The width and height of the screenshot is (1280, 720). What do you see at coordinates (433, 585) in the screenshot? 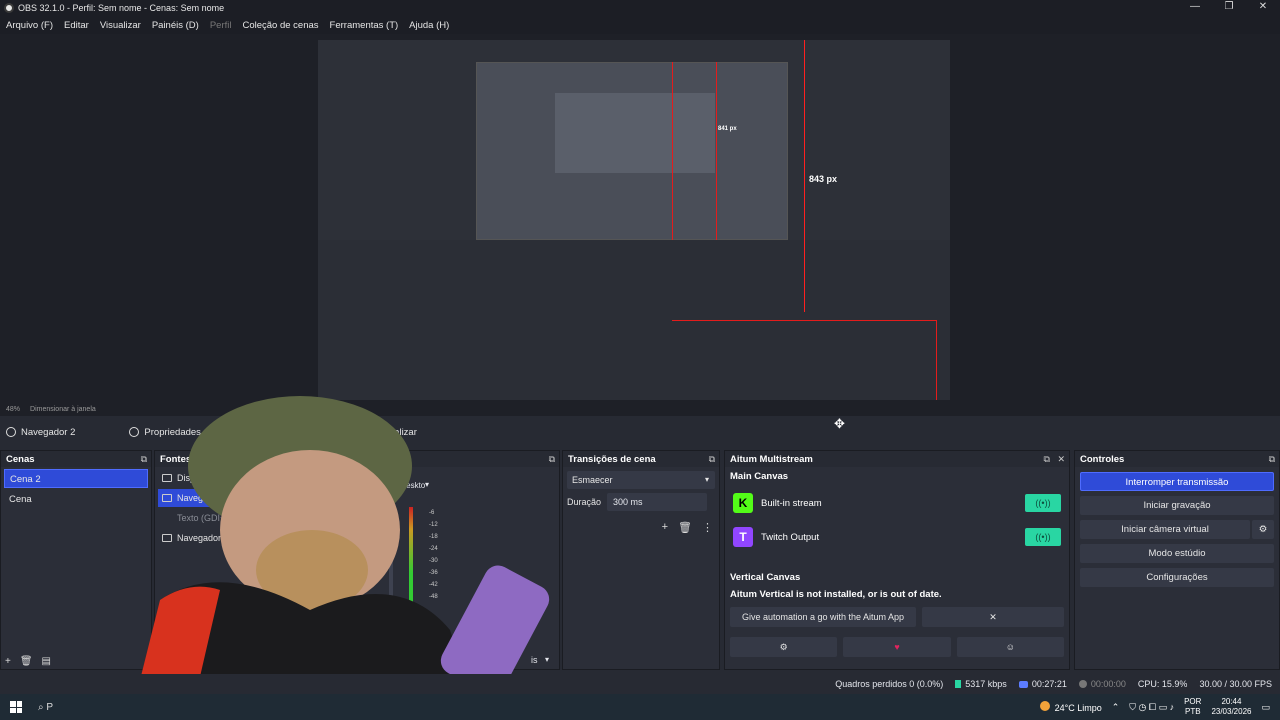
I see `db-tick: -42` at bounding box center [433, 585].